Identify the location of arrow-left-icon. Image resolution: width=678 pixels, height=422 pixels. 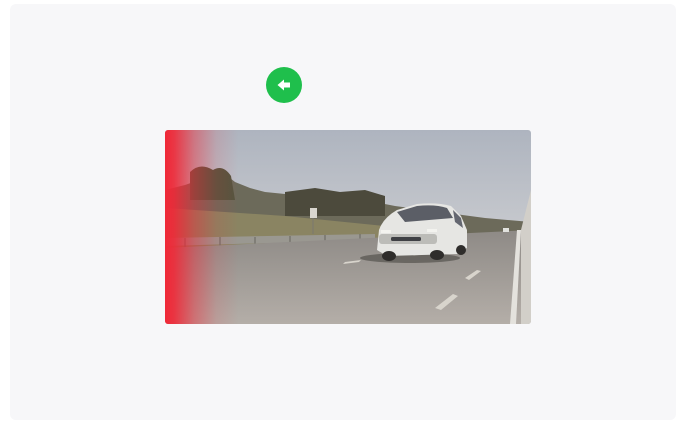
(283, 85).